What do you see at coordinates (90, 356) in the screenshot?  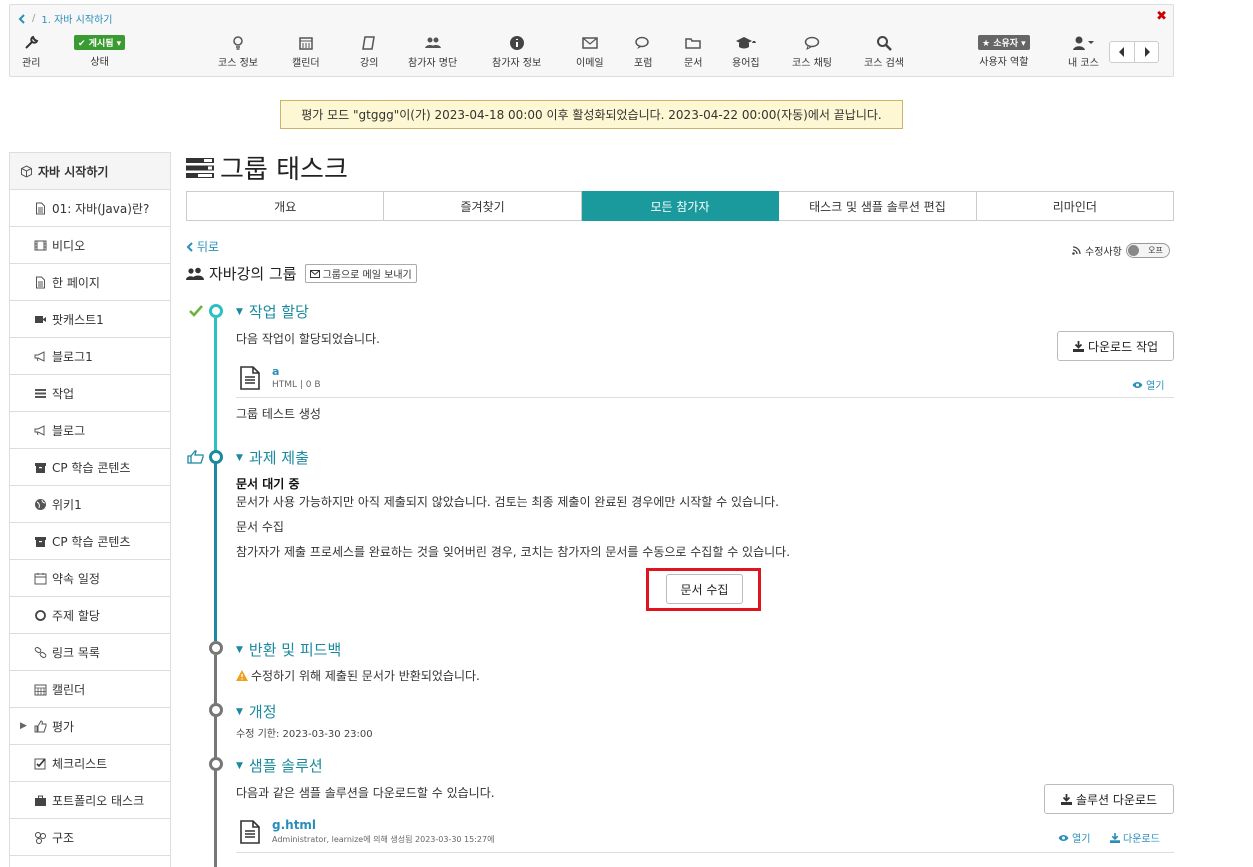 I see `sidebar-item-blog1: 블로그1` at bounding box center [90, 356].